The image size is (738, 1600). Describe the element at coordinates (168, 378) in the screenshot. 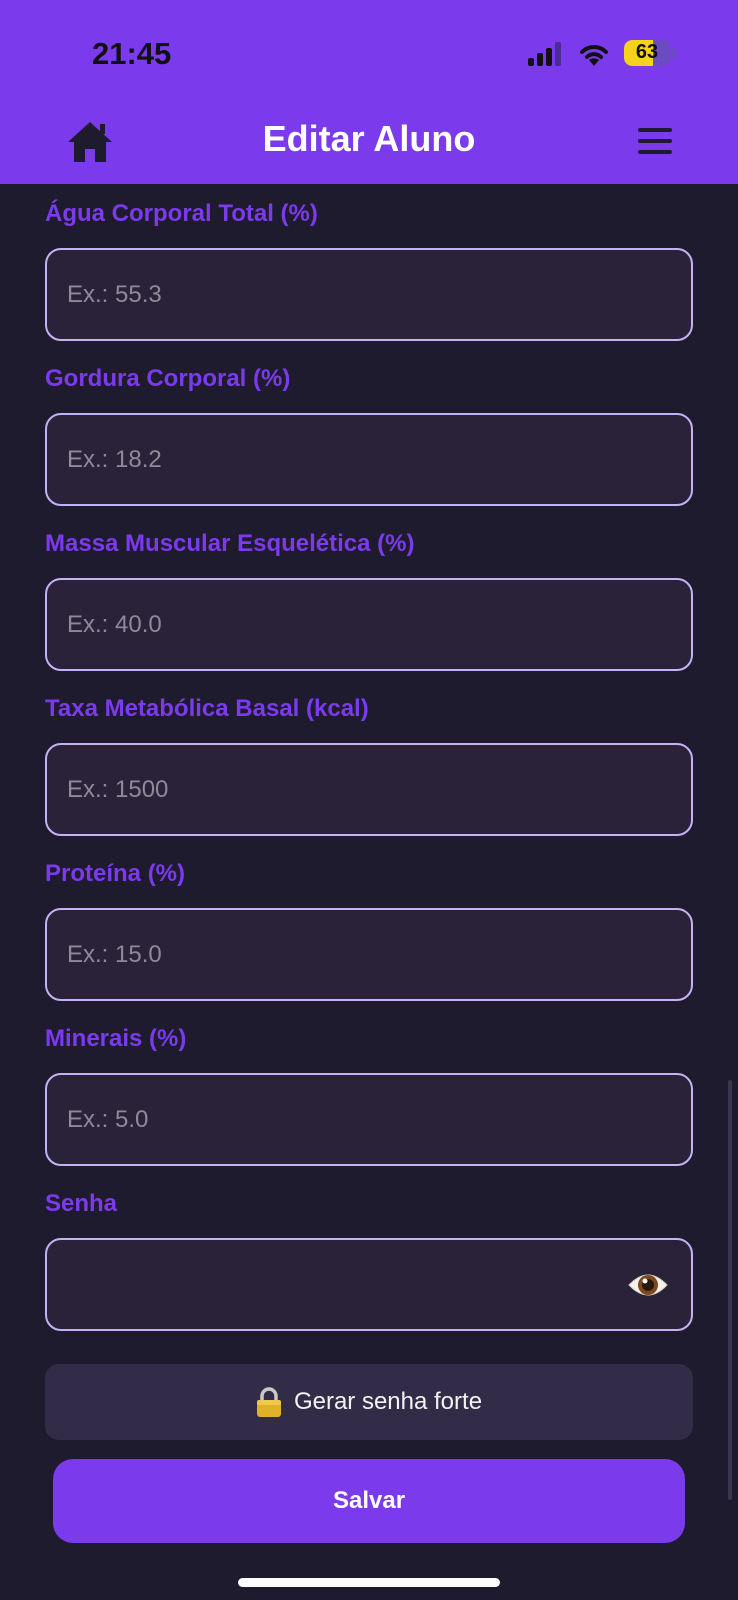

I see `field-label-gordura: Gordura Corporal (%)` at that location.